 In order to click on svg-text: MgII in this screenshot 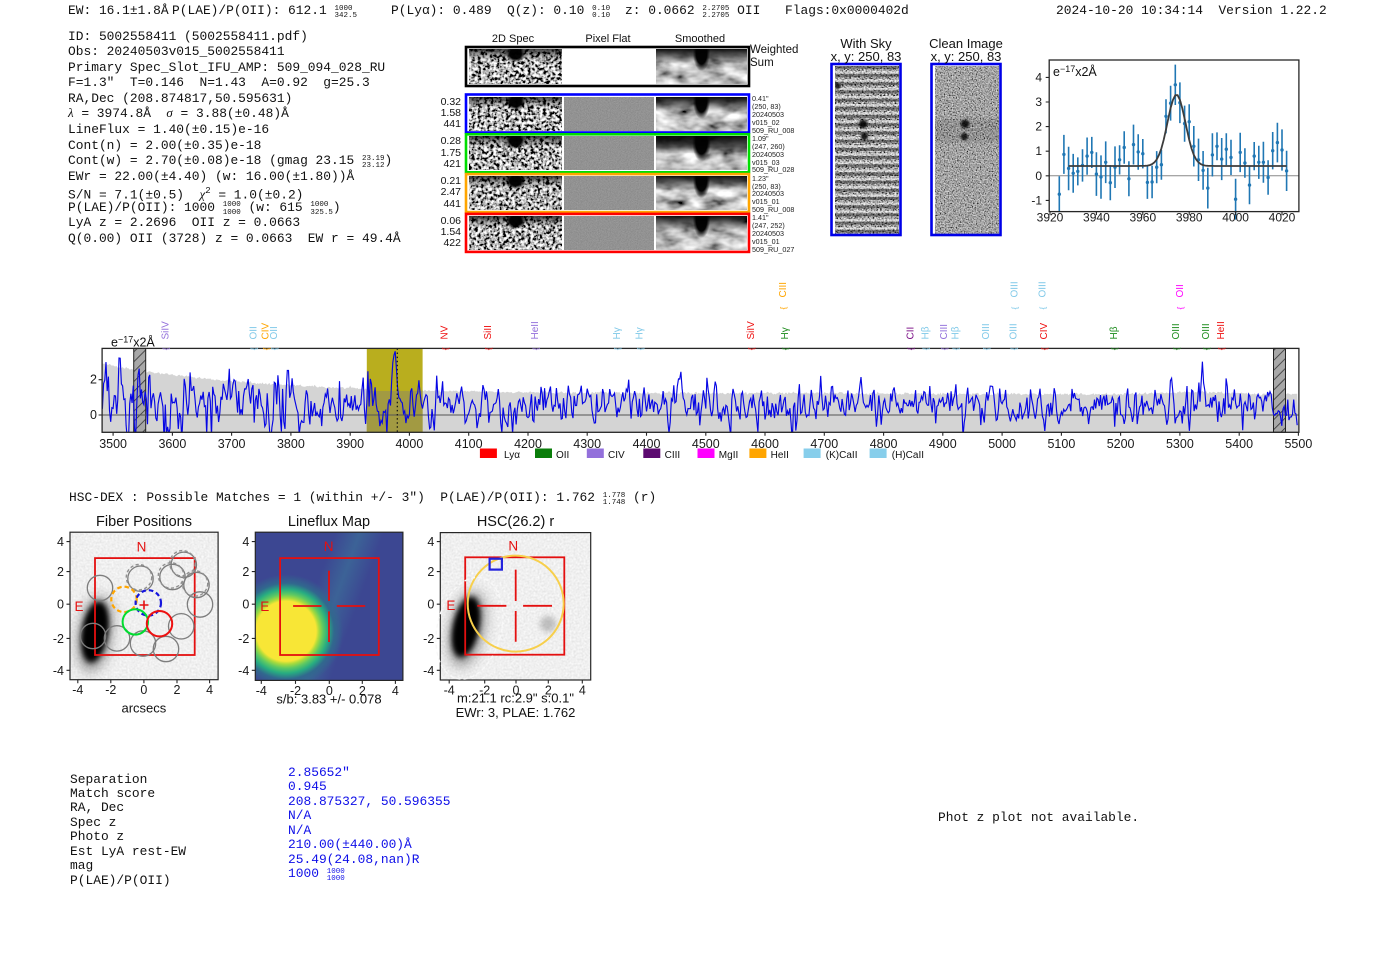, I will do `click(728, 455)`.